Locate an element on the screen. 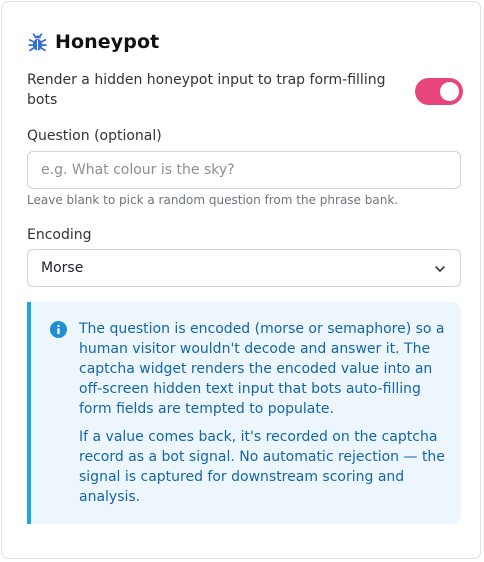 This screenshot has height=562, width=484. info-icon is located at coordinates (58, 329).